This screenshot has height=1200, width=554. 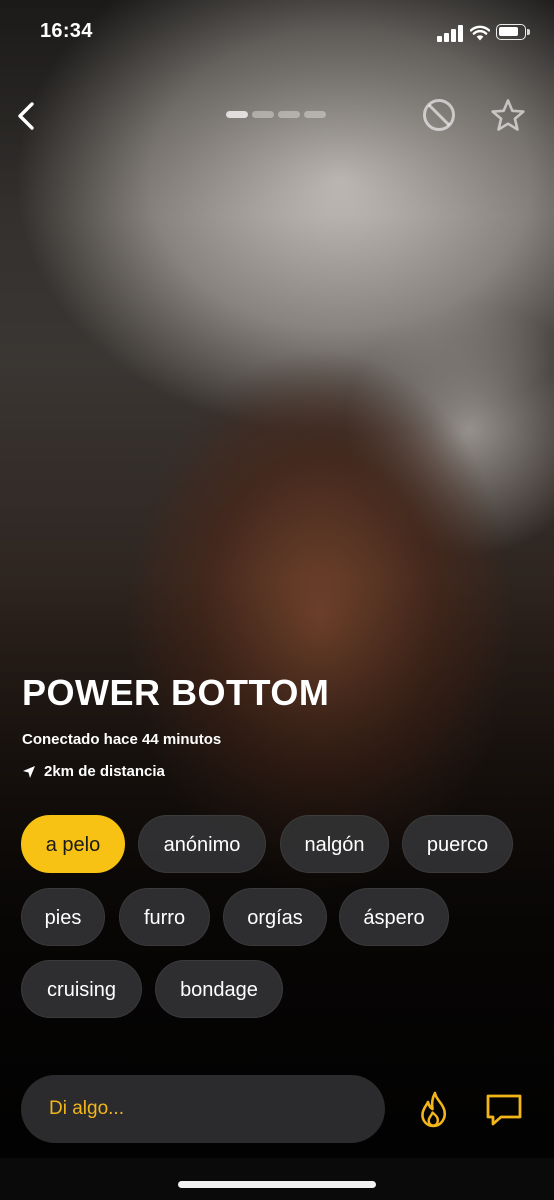 I want to click on wifi-icon, so click(x=480, y=33).